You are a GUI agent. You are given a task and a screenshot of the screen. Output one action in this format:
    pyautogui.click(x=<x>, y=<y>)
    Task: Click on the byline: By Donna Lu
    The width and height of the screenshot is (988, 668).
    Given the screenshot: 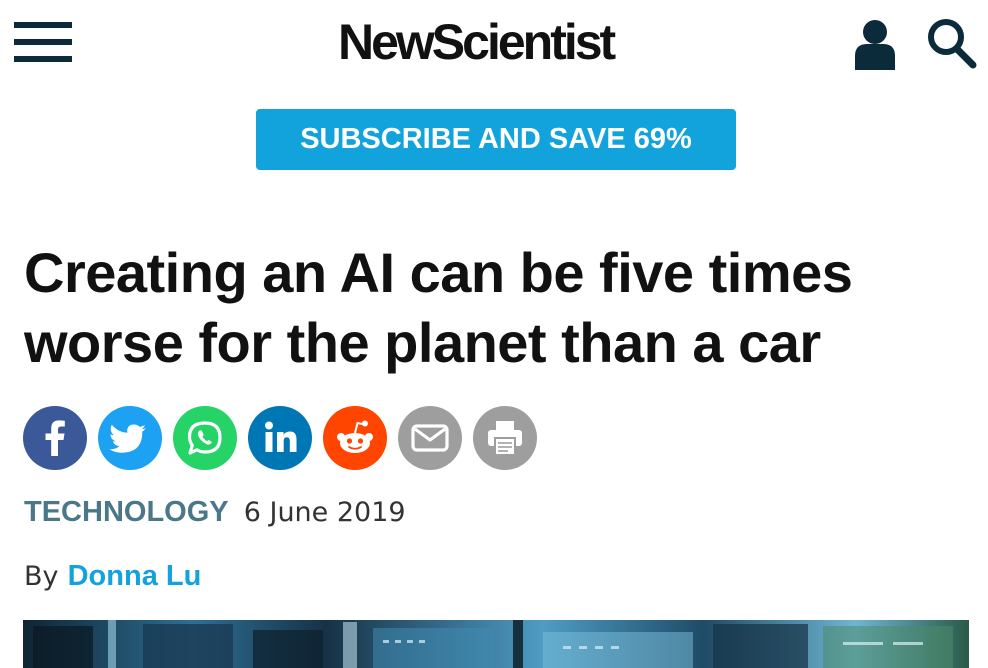 What is the action you would take?
    pyautogui.click(x=112, y=576)
    